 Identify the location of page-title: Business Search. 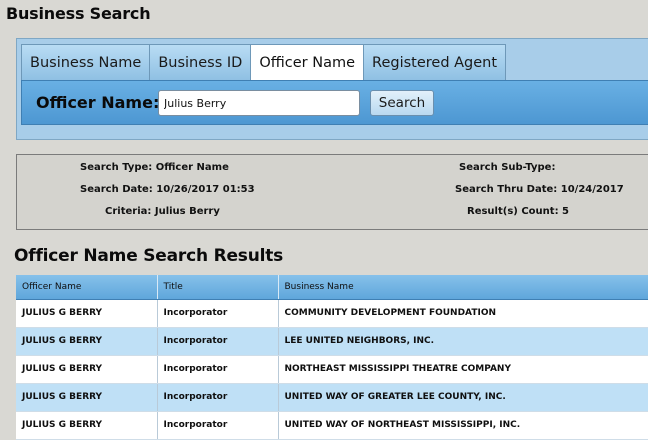
(78, 13).